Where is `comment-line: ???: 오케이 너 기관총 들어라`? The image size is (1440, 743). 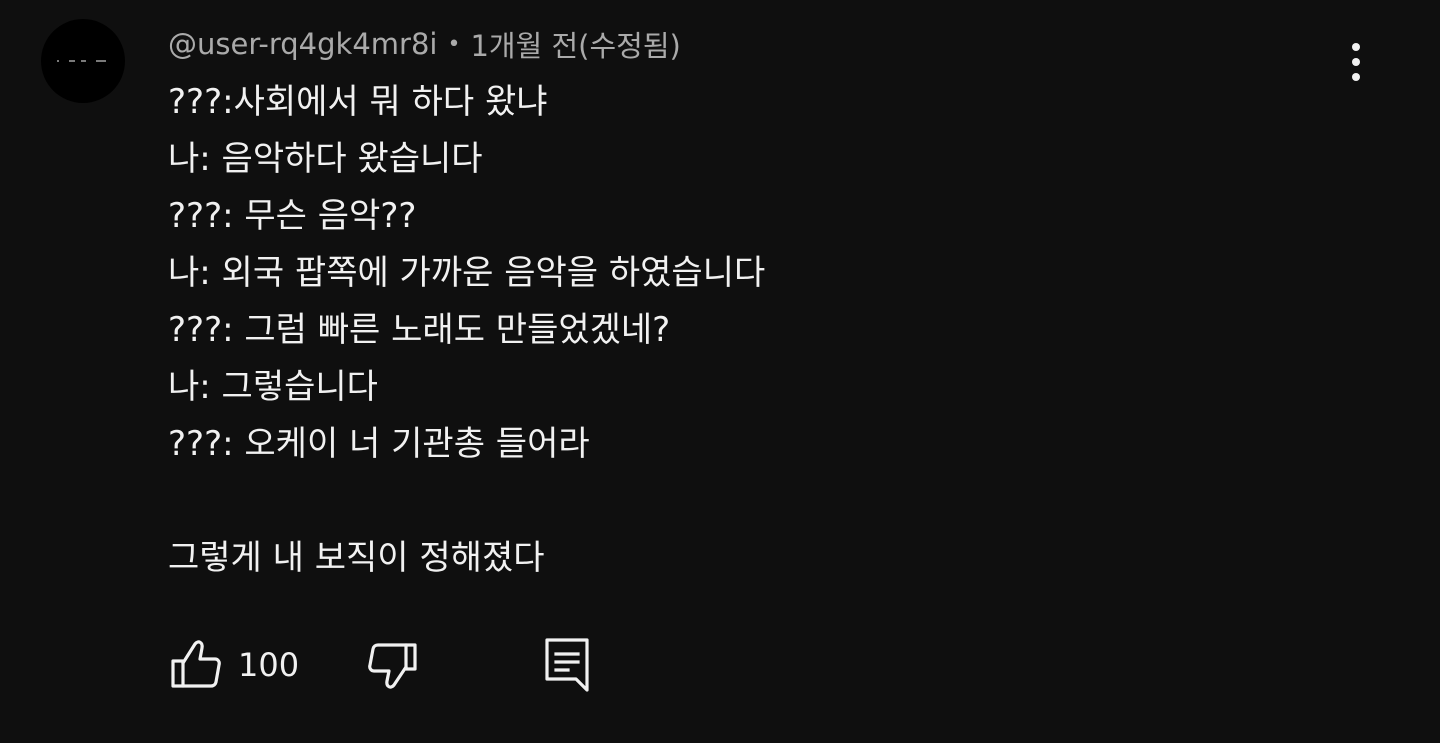
comment-line: ???: 오케이 너 기관총 들어라 is located at coordinates (379, 444).